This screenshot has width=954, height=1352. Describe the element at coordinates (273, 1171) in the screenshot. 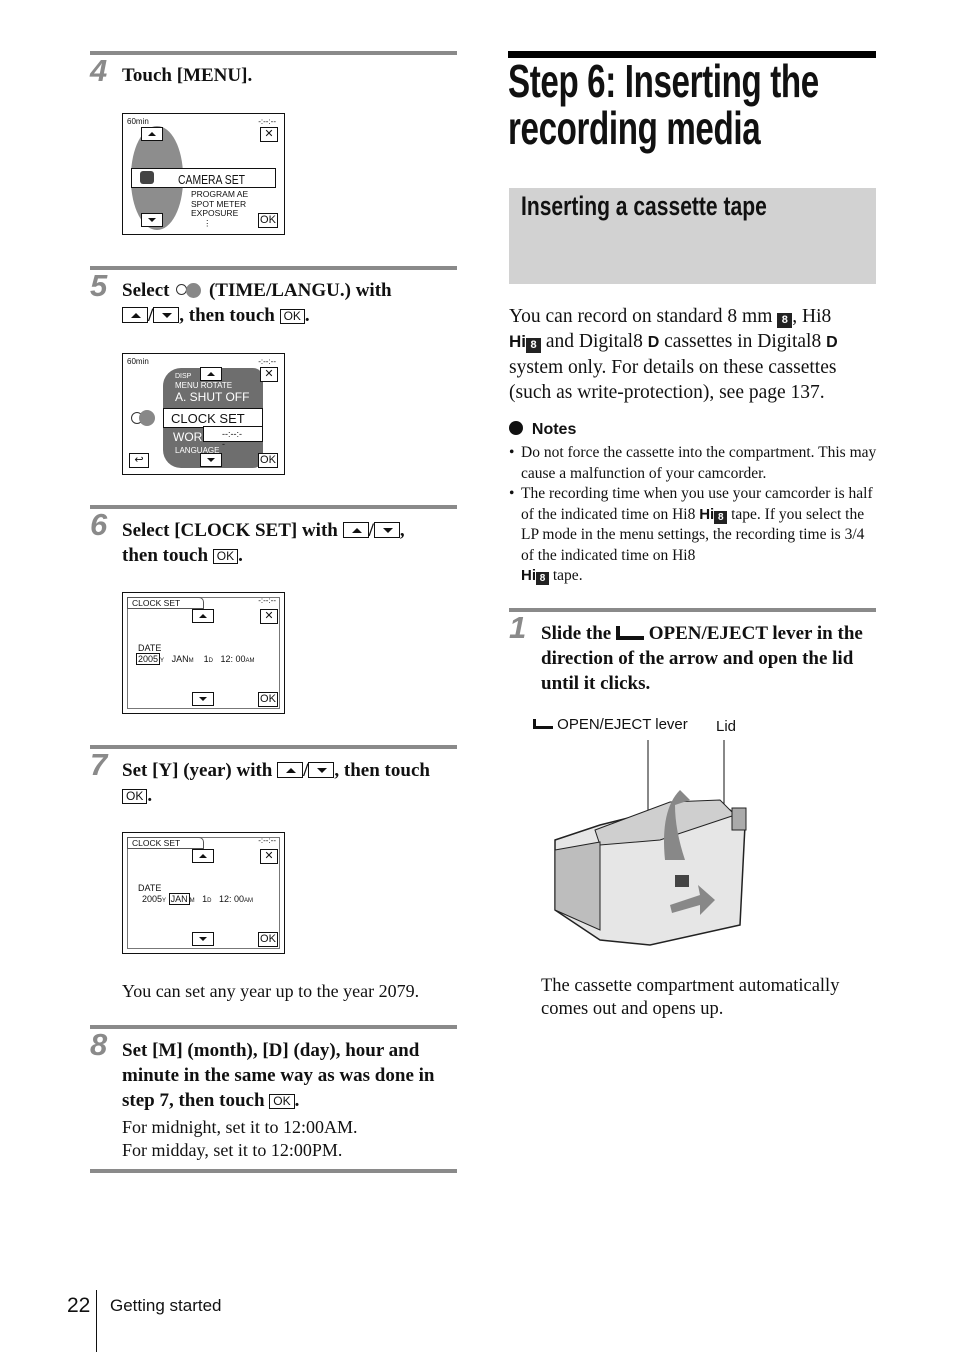

I see `section-end-divider` at that location.